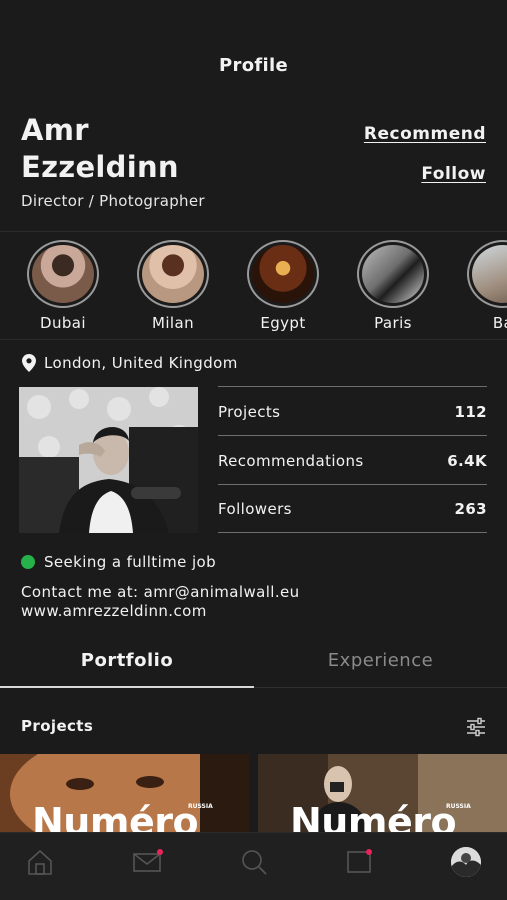 The height and width of the screenshot is (900, 507). I want to click on app-header: Profile, so click(253, 50).